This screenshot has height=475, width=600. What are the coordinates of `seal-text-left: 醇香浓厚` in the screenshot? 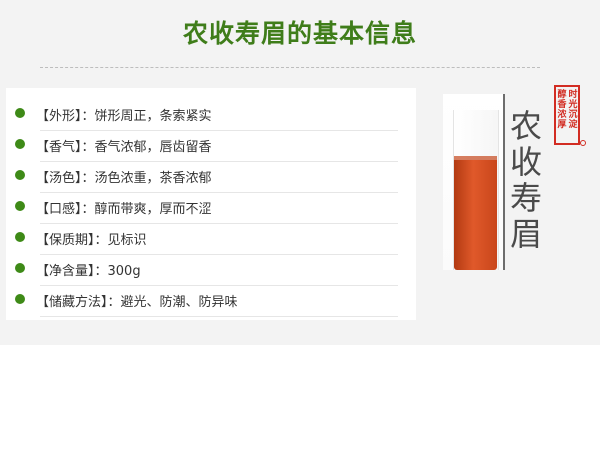 It's located at (562, 110).